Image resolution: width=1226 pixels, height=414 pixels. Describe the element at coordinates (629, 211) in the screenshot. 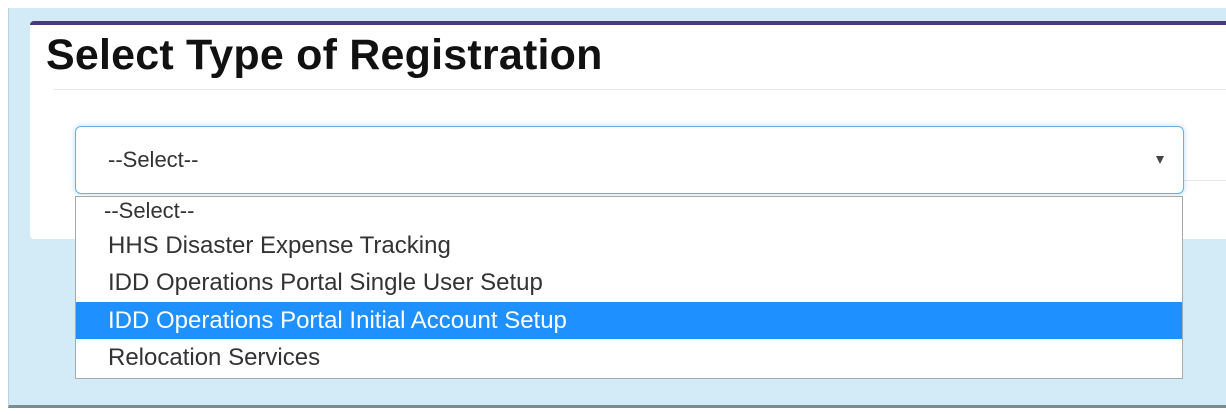

I see `option-select-placeholder: --Select--` at that location.